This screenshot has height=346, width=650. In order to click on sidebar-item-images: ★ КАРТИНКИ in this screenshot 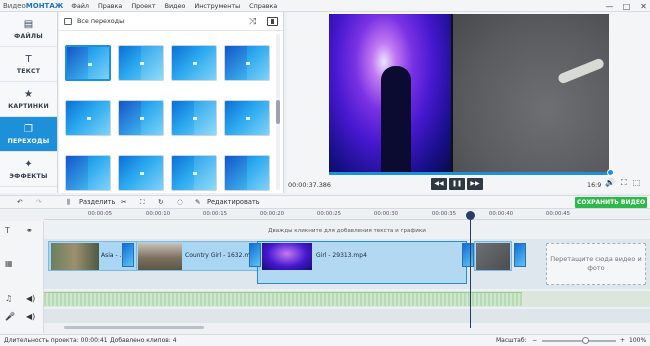, I will do `click(28, 99)`.